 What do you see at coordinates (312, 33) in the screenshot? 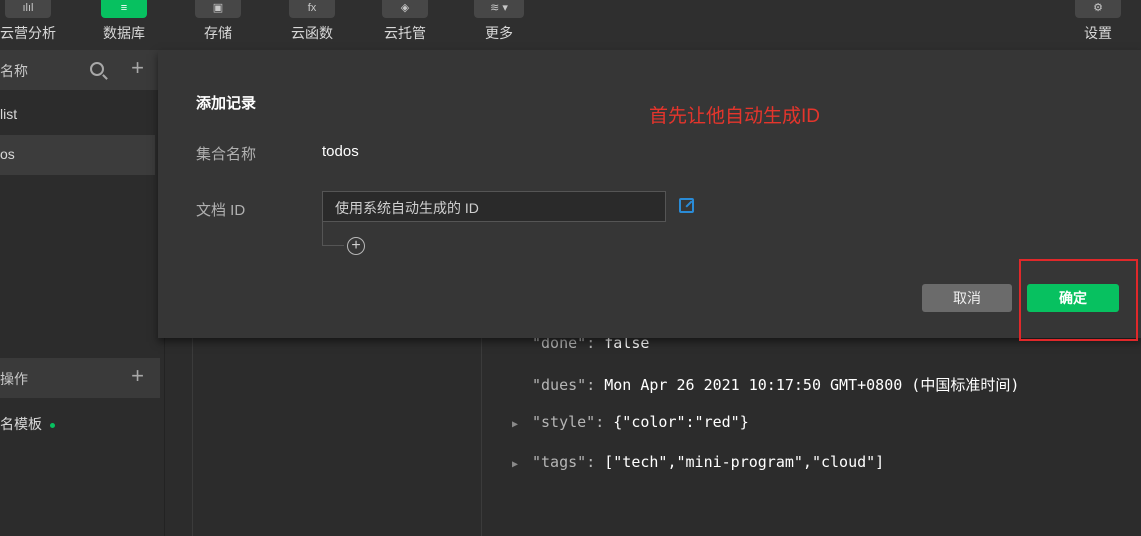
I see `toolbar-label: 云函数` at bounding box center [312, 33].